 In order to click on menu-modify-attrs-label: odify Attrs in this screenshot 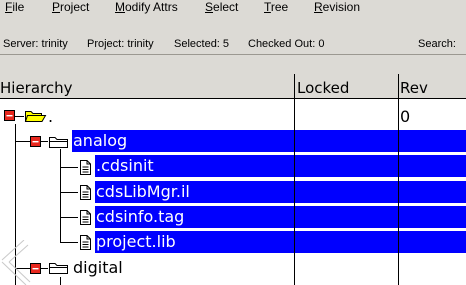, I will do `click(151, 7)`.